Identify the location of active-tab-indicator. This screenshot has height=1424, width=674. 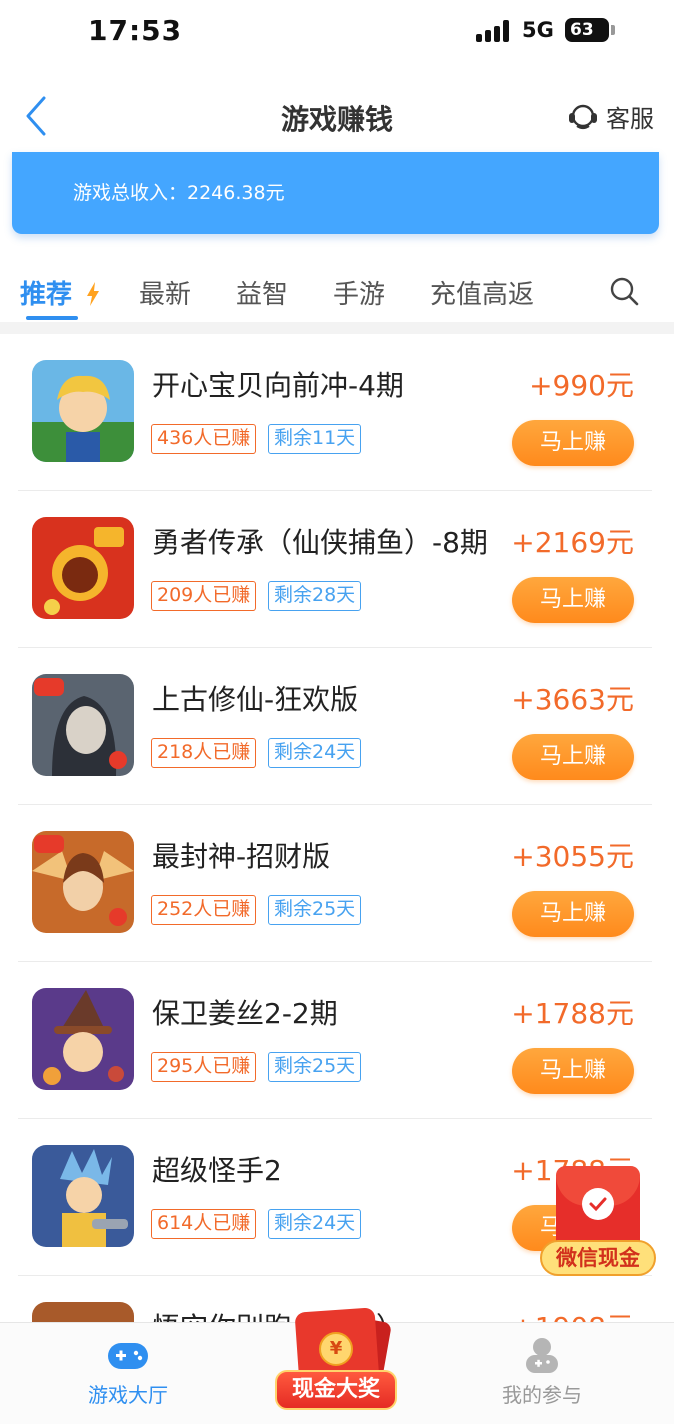
(52, 318).